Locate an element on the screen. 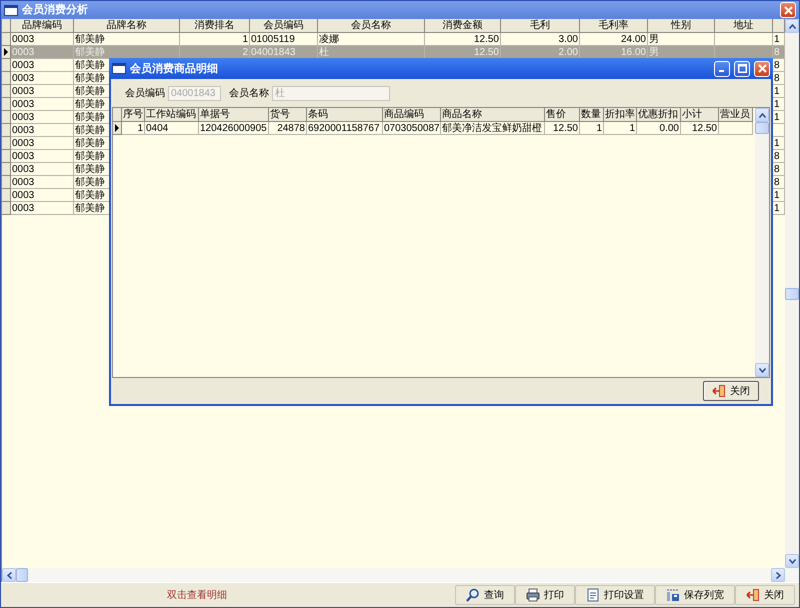 The width and height of the screenshot is (800, 608). columns-disk-icon is located at coordinates (673, 595).